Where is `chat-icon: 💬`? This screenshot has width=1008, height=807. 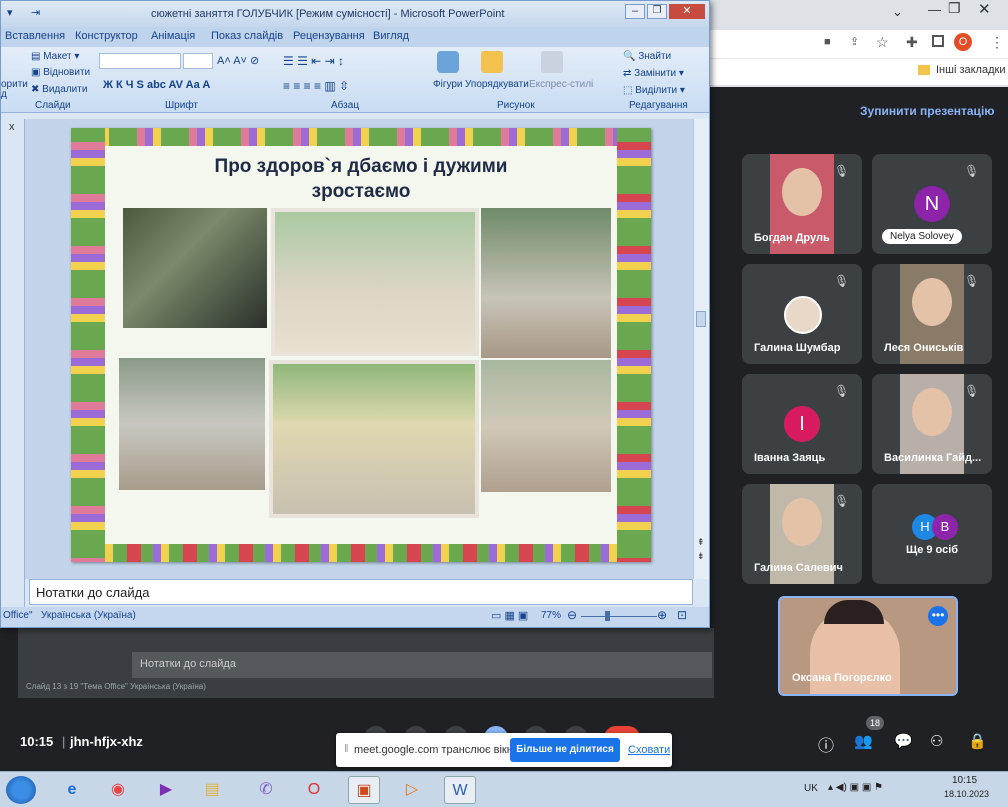 chat-icon: 💬 is located at coordinates (903, 741).